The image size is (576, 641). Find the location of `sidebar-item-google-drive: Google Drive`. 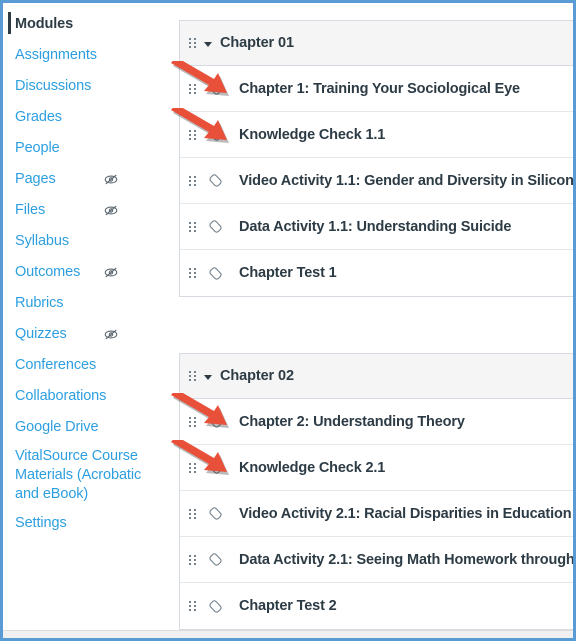

sidebar-item-google-drive: Google Drive is located at coordinates (88, 427).